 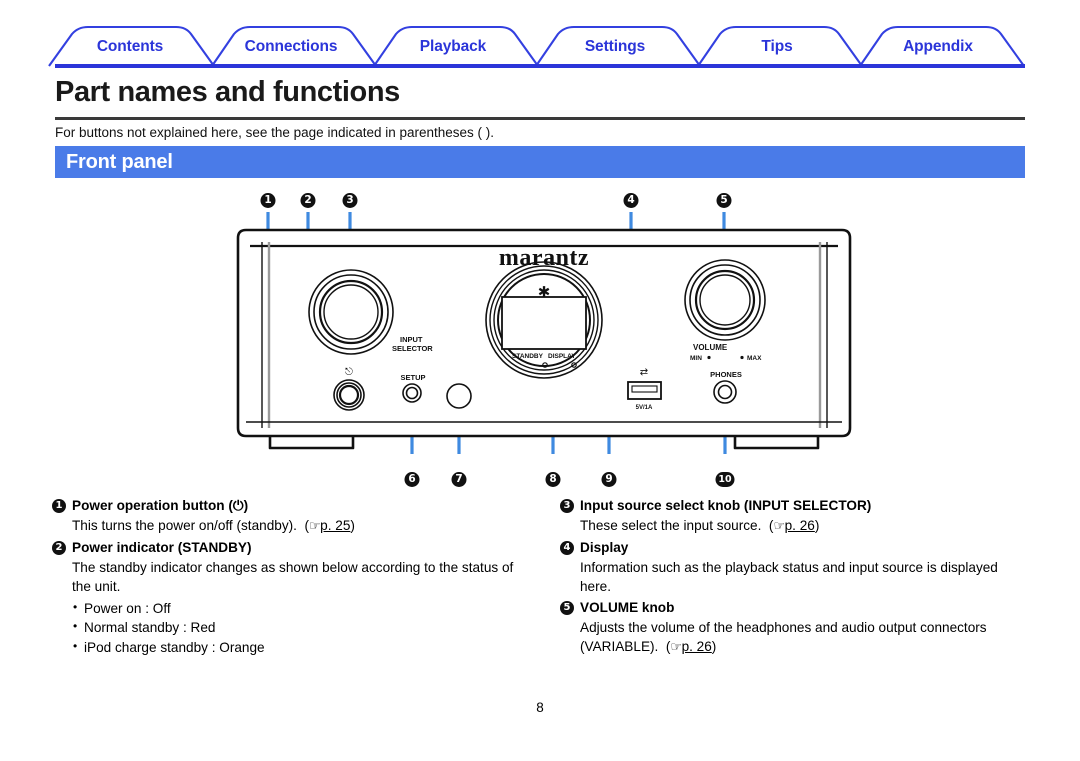 What do you see at coordinates (562, 356) in the screenshot?
I see `label-display: DISPLAY` at bounding box center [562, 356].